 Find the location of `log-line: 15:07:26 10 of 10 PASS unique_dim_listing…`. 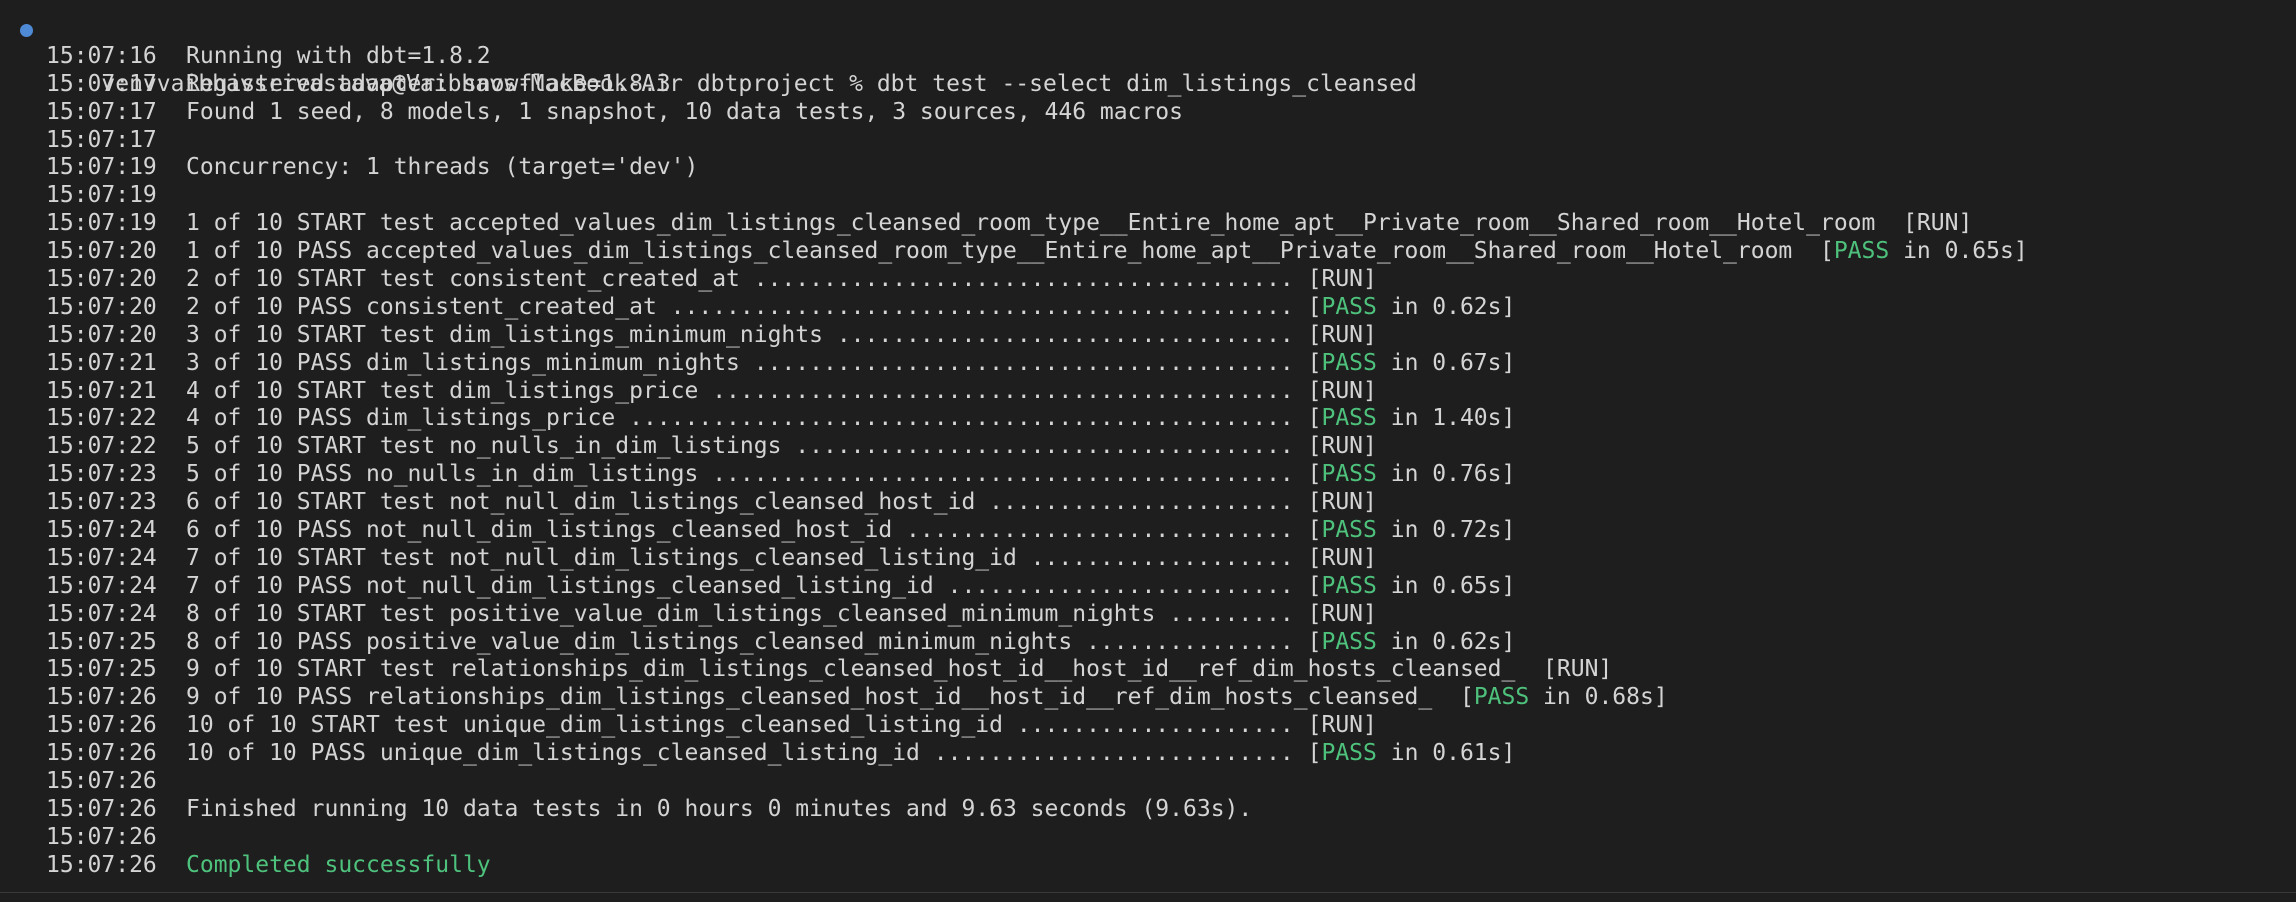

log-line: 15:07:26 10 of 10 PASS unique_dim_listing… is located at coordinates (1148, 754).